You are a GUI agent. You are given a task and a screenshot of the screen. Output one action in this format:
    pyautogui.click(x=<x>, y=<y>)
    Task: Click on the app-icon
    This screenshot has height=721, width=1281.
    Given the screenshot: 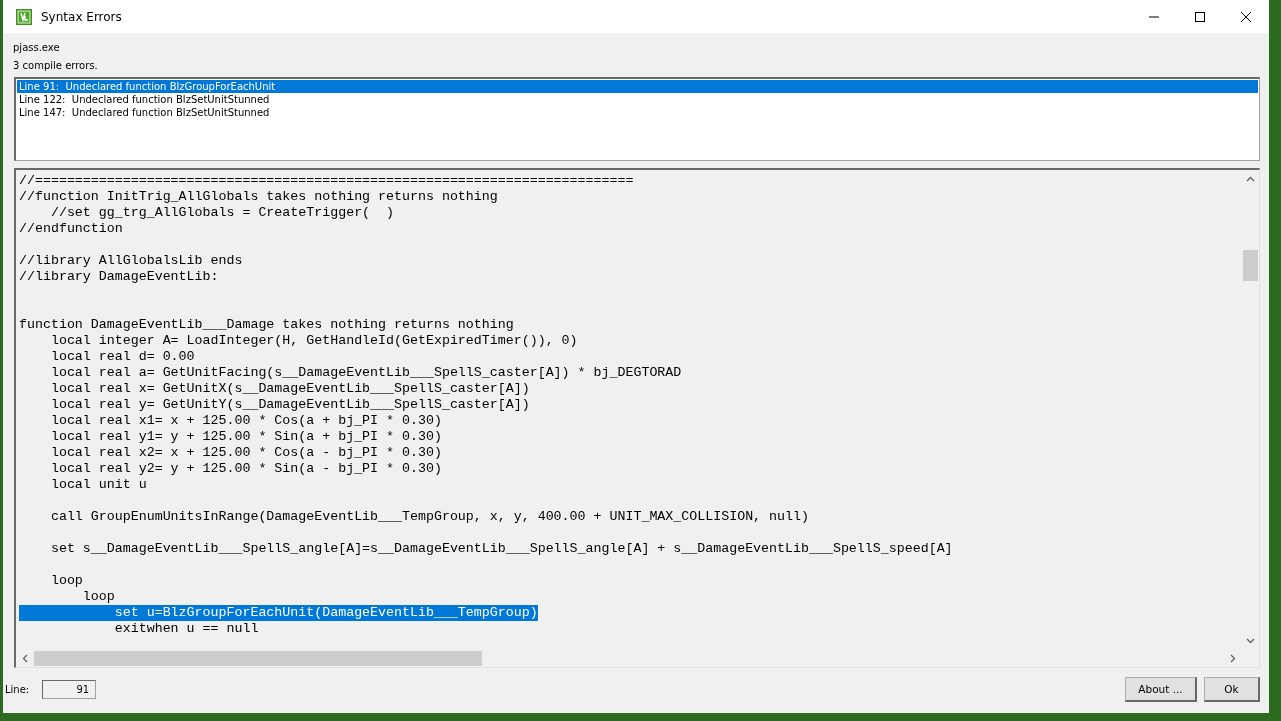 What is the action you would take?
    pyautogui.click(x=24, y=16)
    